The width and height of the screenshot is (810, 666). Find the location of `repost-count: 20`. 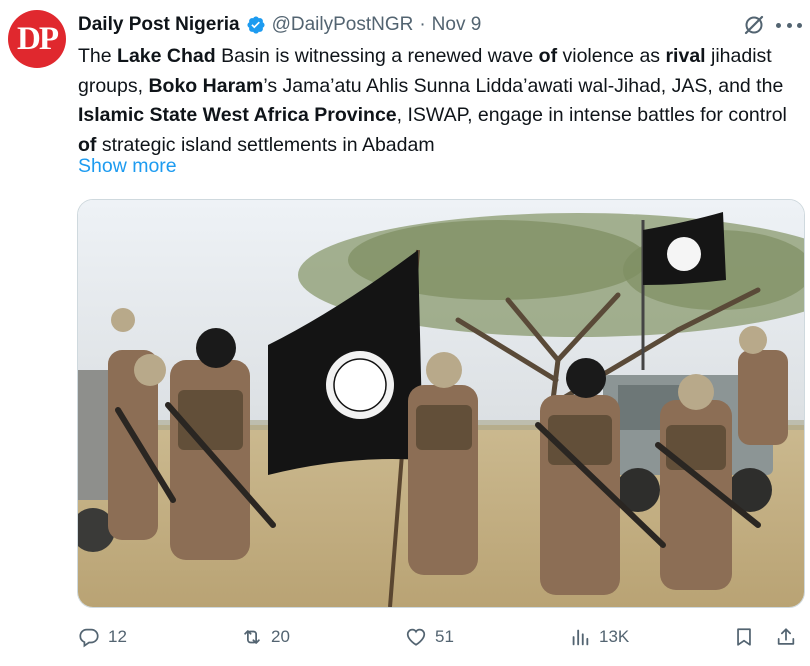

repost-count: 20 is located at coordinates (280, 636).